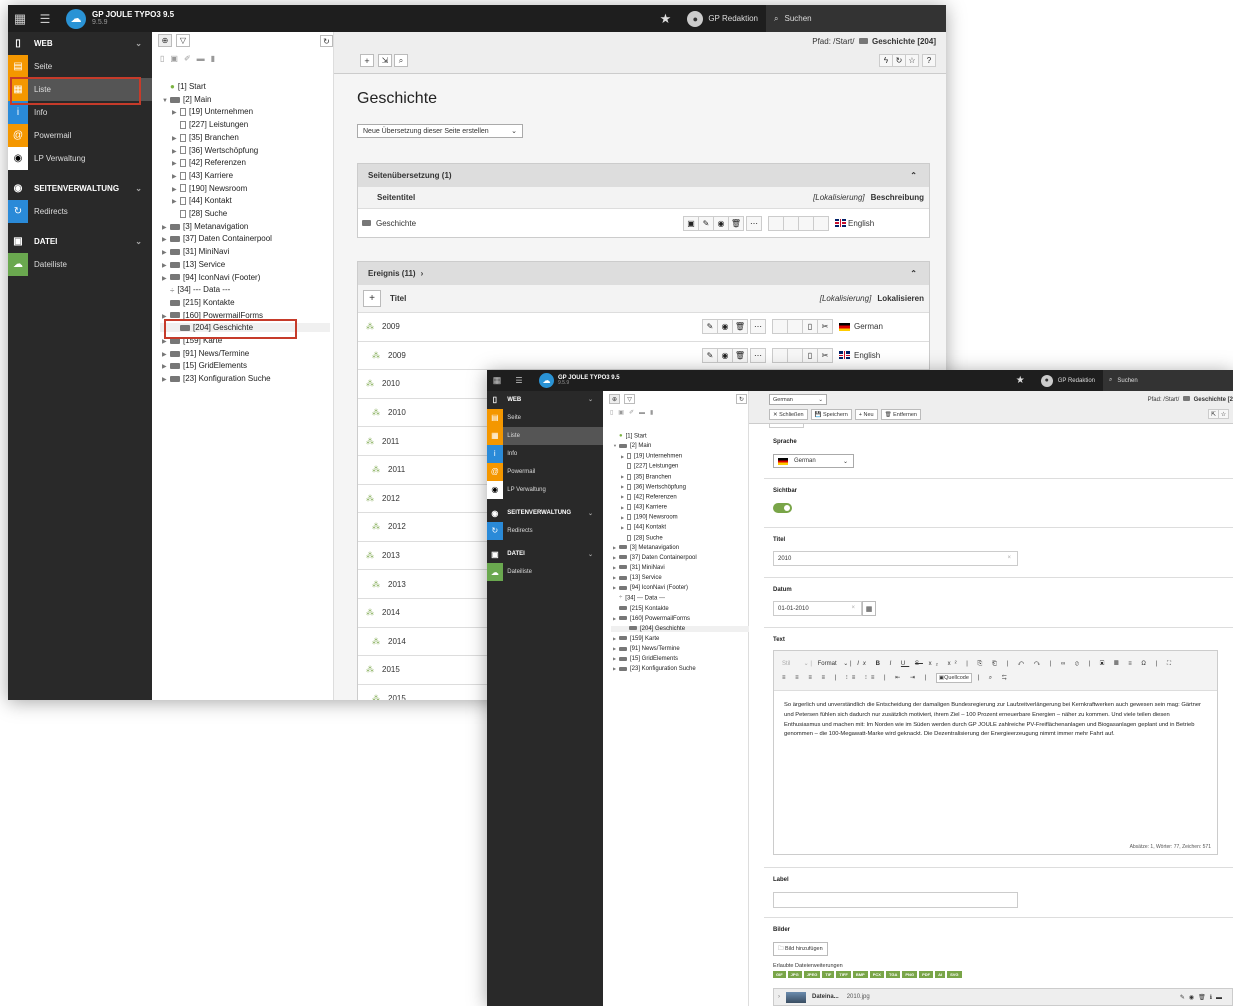  I want to click on toggle-visibility-icon: ◉, so click(725, 327).